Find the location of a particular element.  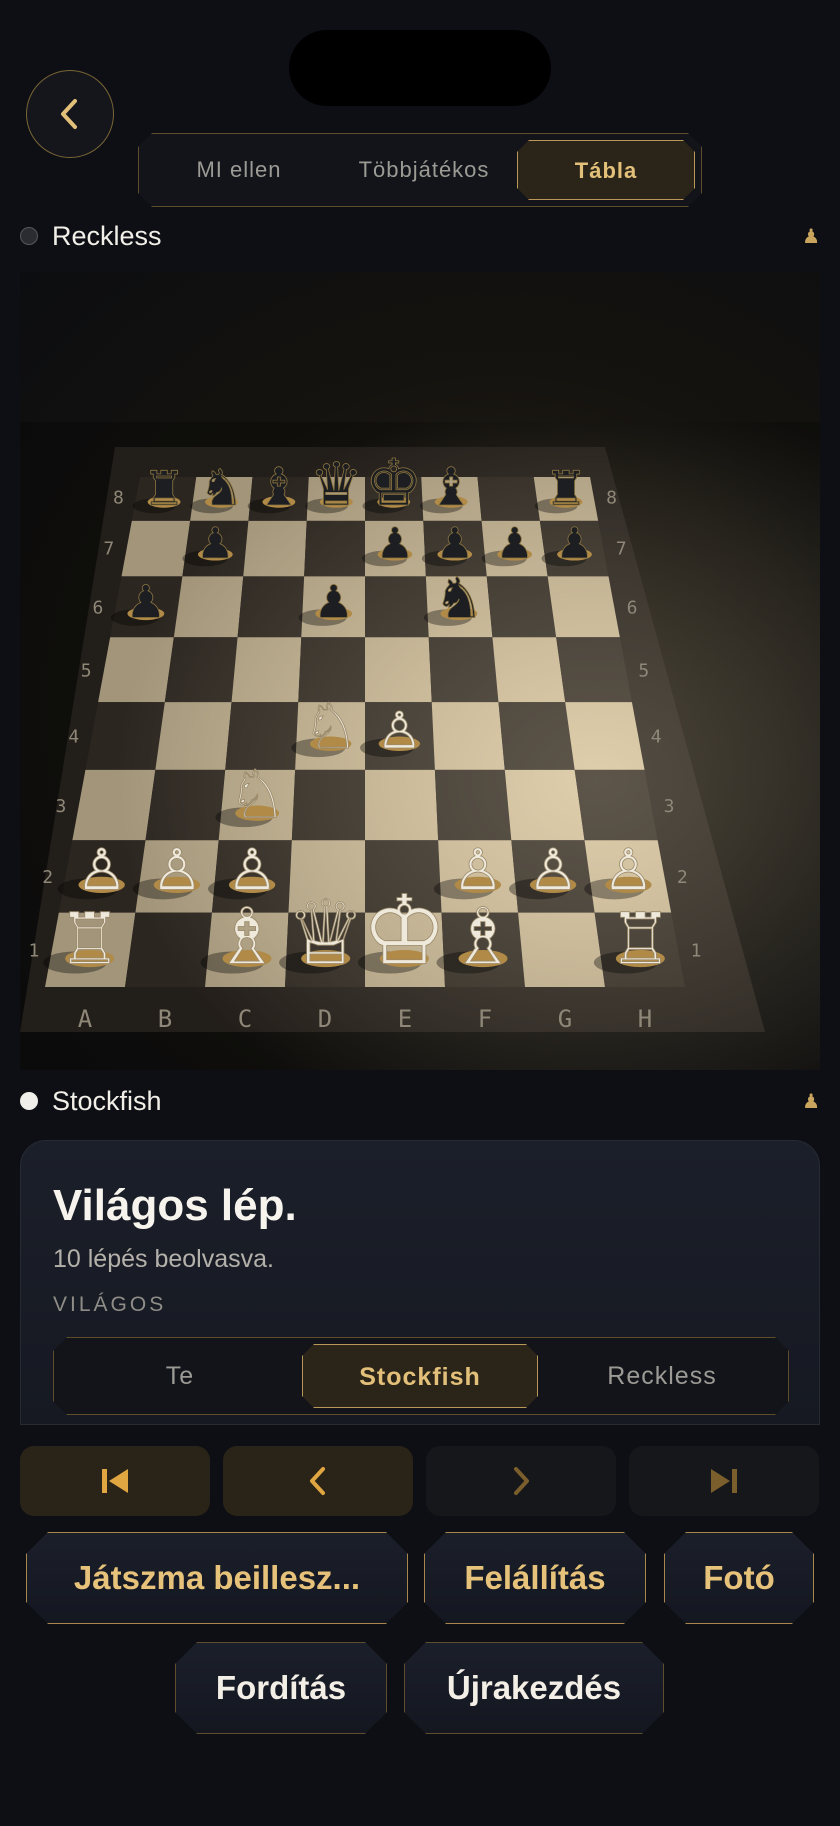

last-move-button is located at coordinates (724, 1481).